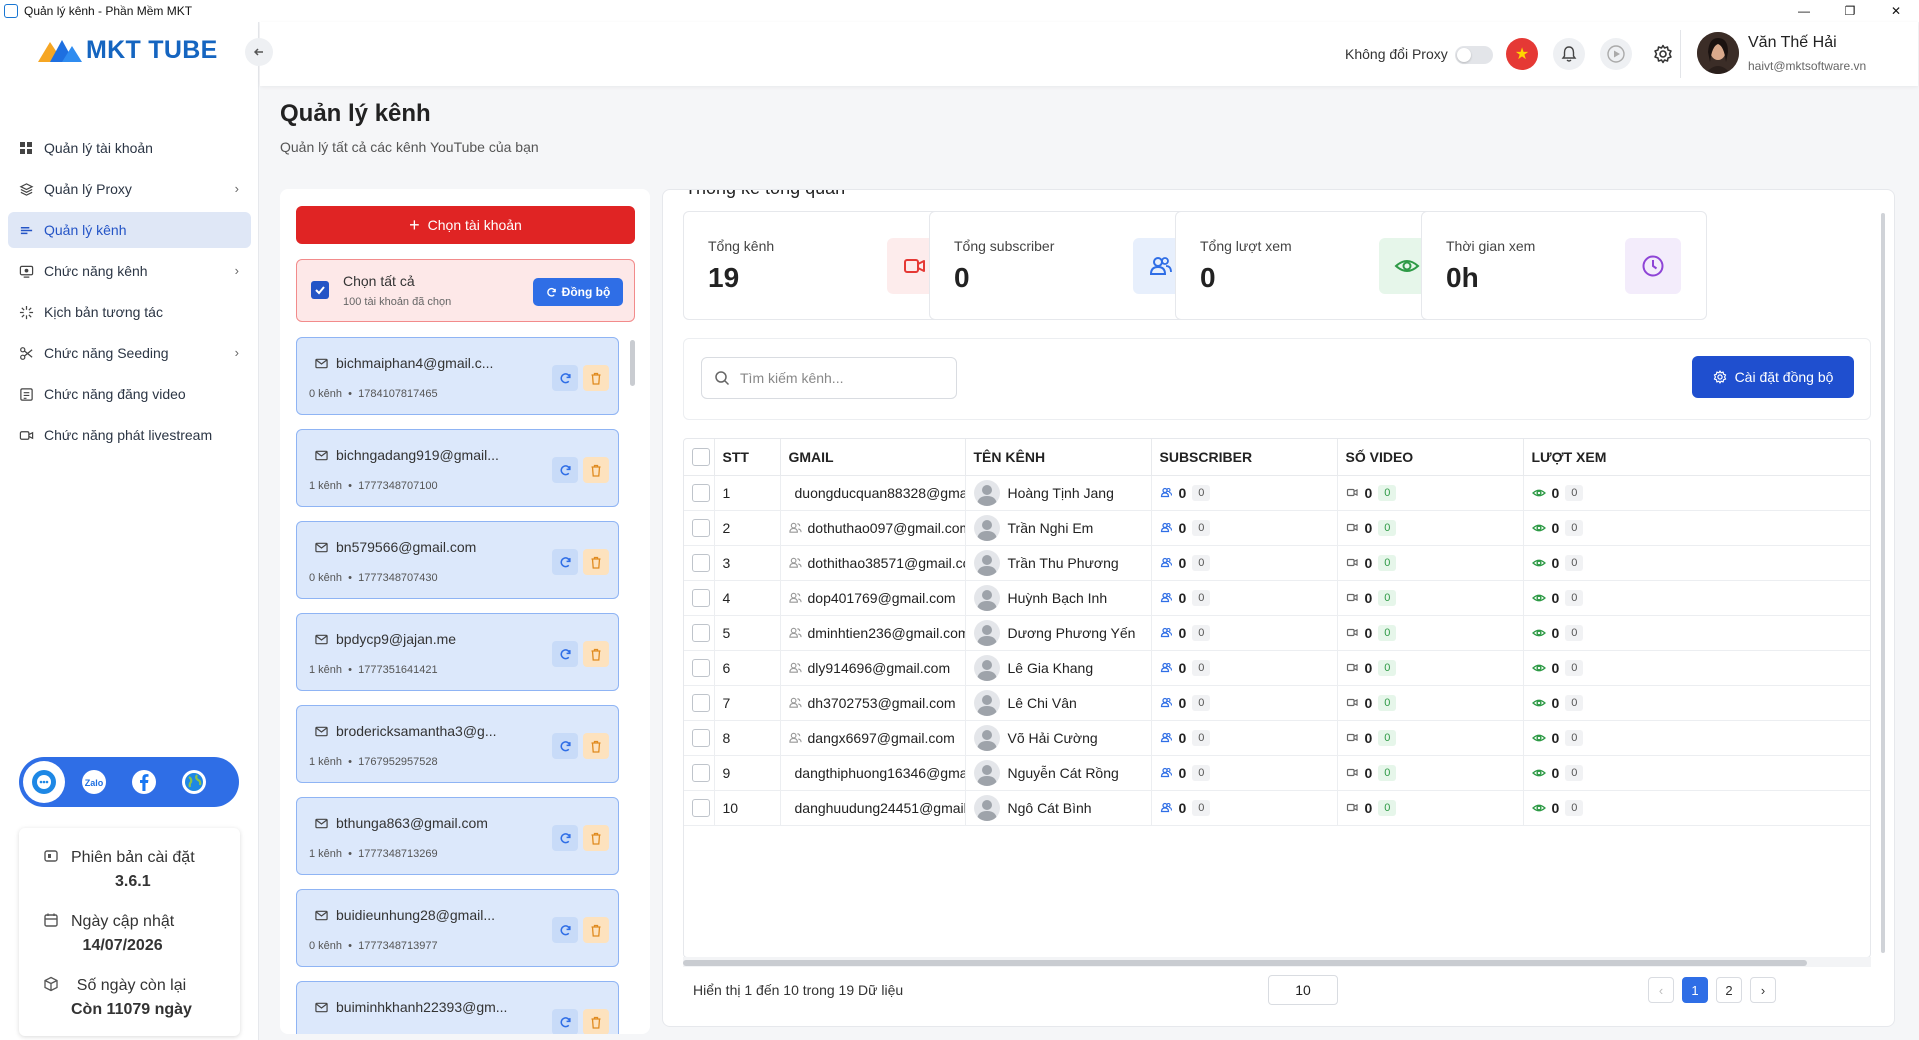 The width and height of the screenshot is (1919, 1040). Describe the element at coordinates (747, 457) in the screenshot. I see `column-header: STT` at that location.